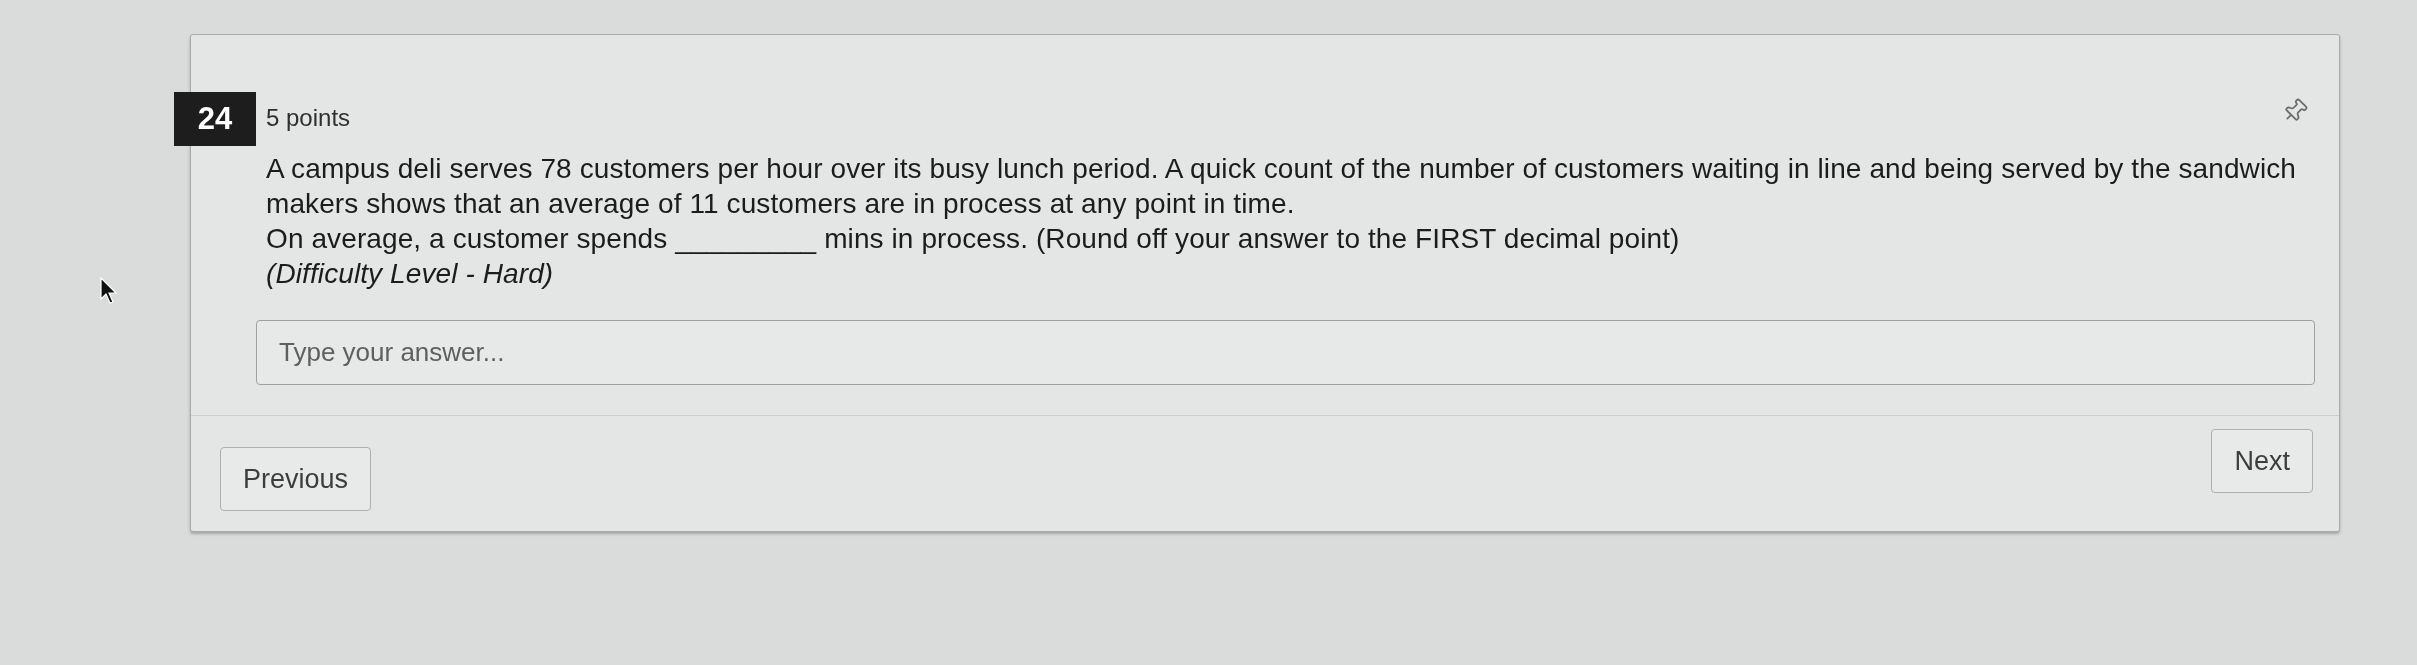 The image size is (2417, 665). Describe the element at coordinates (109, 291) in the screenshot. I see `mouse-pointer-icon` at that location.